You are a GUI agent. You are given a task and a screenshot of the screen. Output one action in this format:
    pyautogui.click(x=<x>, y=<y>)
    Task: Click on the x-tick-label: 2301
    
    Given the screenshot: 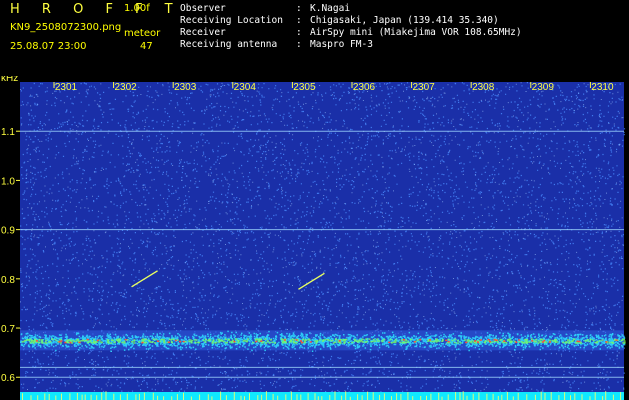 What is the action you would take?
    pyautogui.click(x=66, y=87)
    